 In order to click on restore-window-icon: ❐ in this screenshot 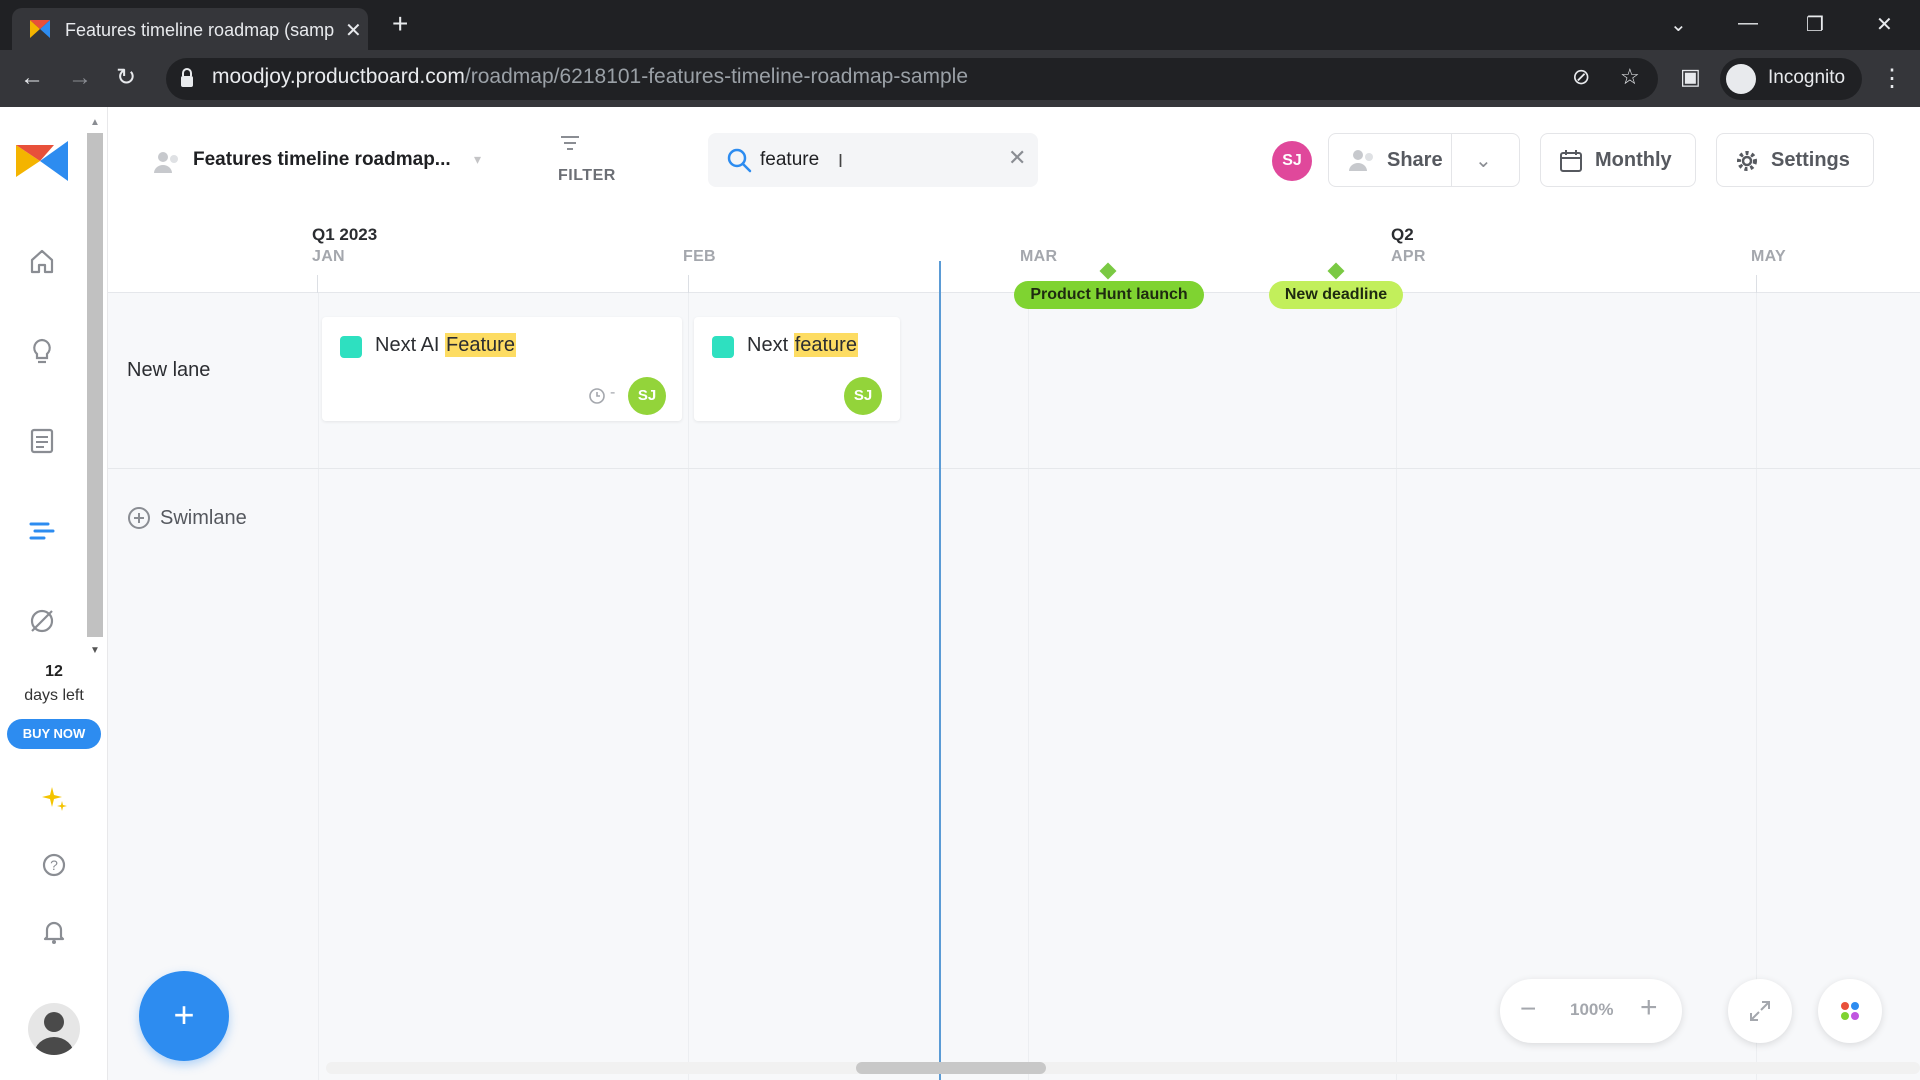, I will do `click(1815, 24)`.